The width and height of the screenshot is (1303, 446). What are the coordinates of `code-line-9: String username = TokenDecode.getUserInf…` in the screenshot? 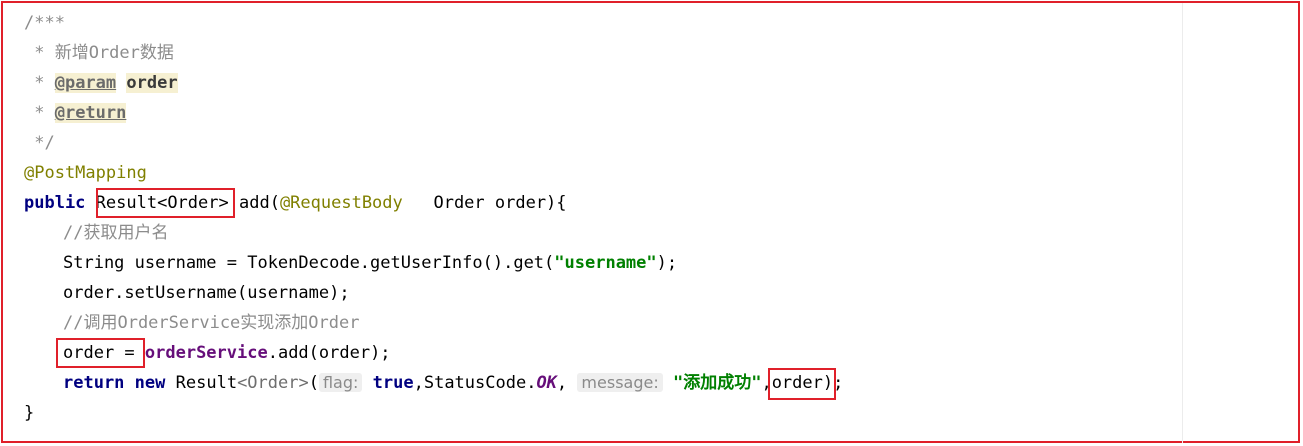 It's located at (663, 263).